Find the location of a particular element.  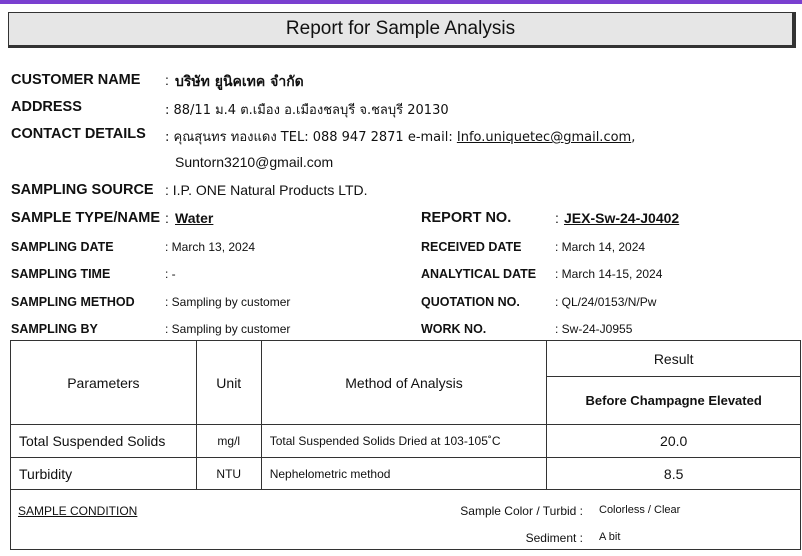

customer-name-sep: : is located at coordinates (167, 80).